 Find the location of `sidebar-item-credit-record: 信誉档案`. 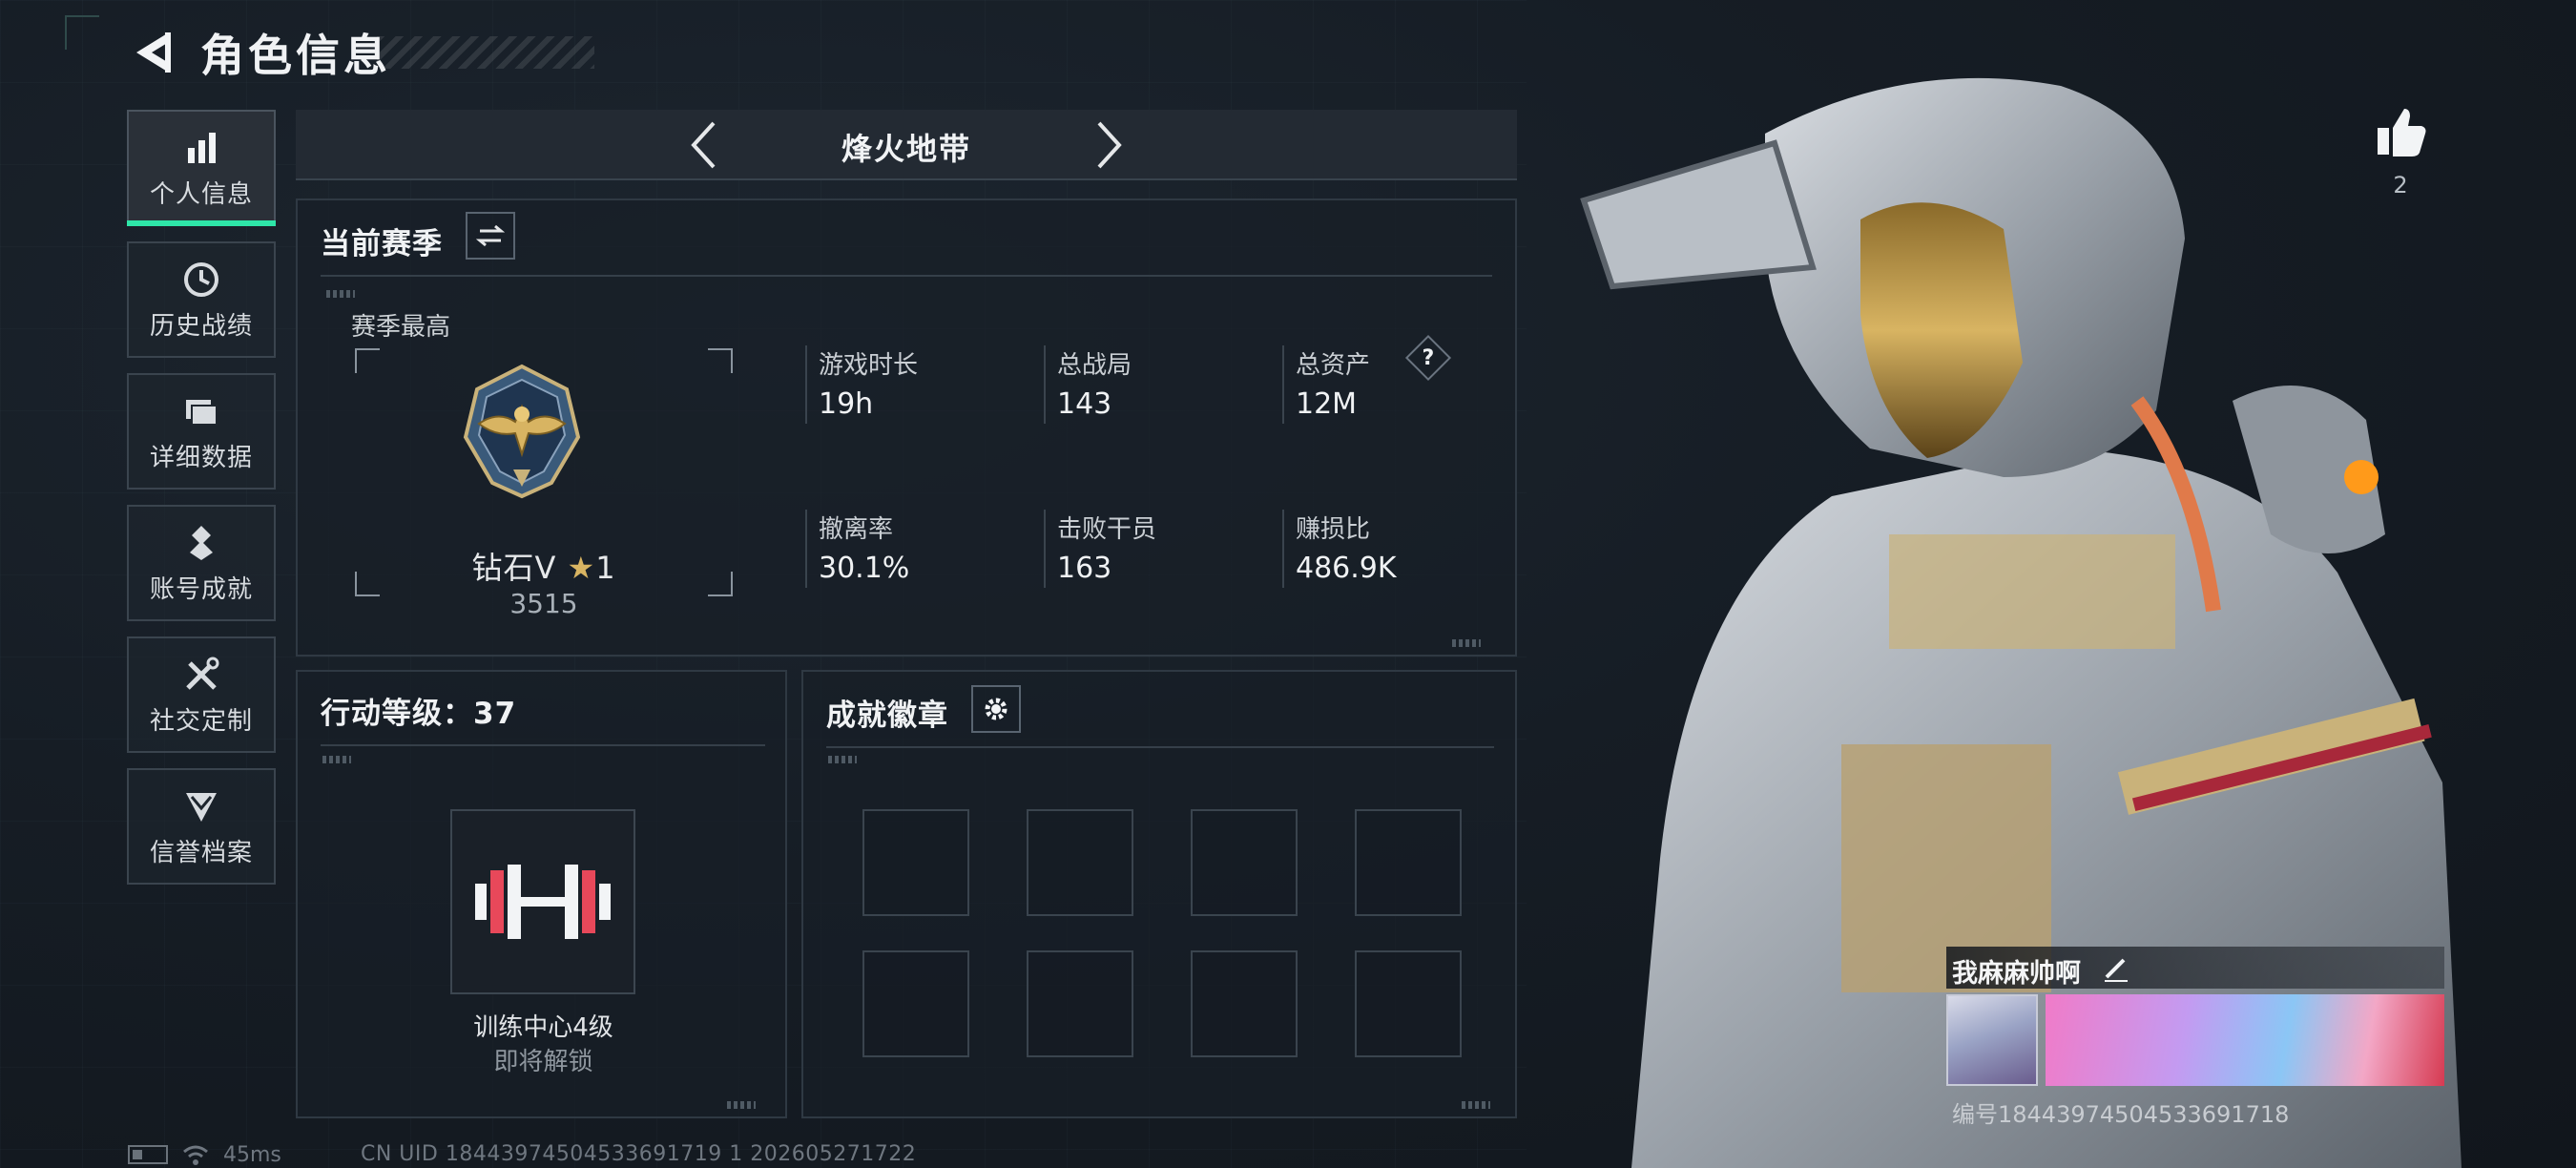

sidebar-item-credit-record: 信誉档案 is located at coordinates (201, 826).